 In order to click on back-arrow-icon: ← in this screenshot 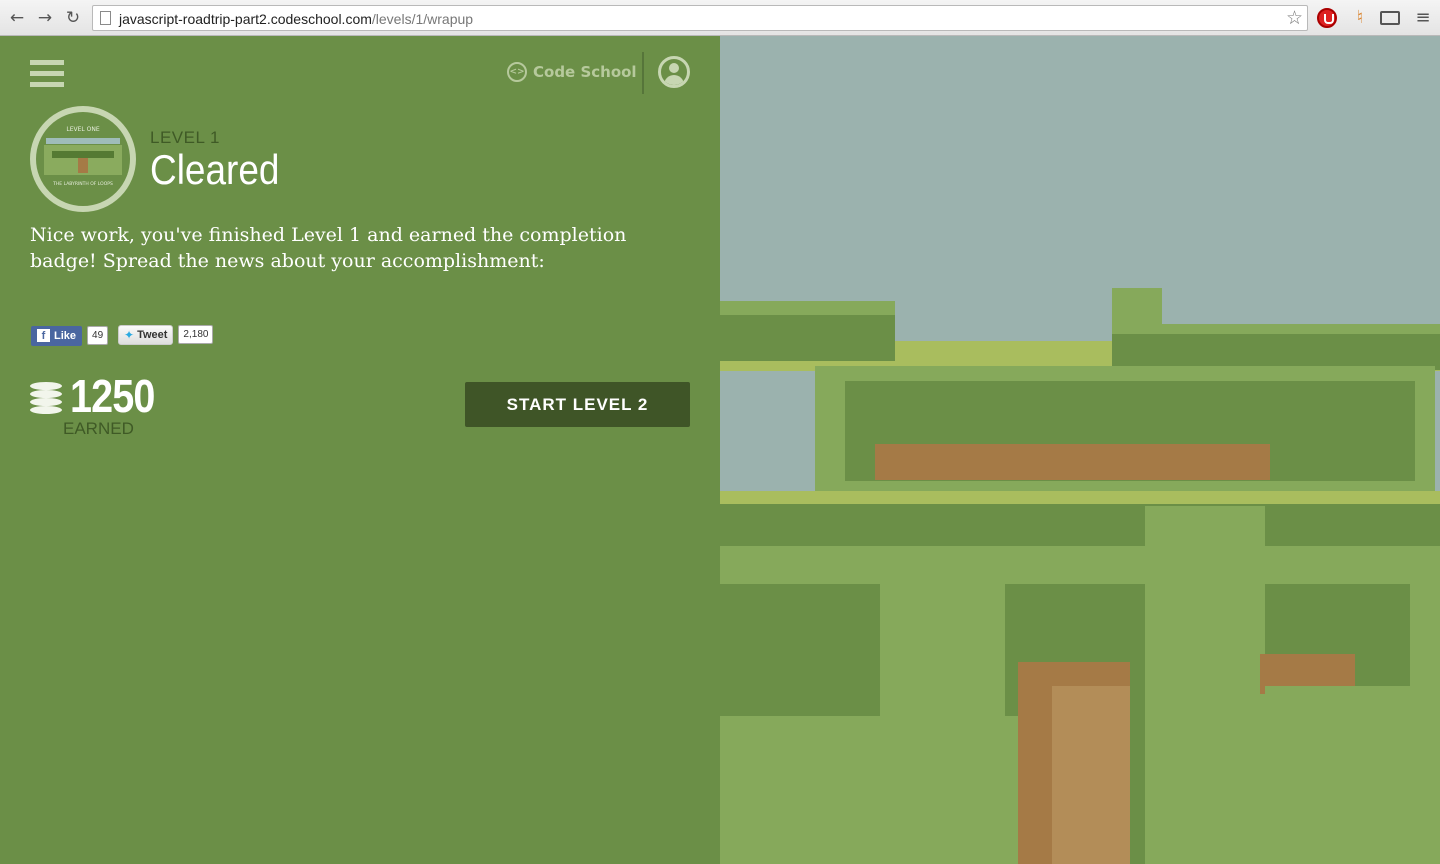, I will do `click(17, 18)`.